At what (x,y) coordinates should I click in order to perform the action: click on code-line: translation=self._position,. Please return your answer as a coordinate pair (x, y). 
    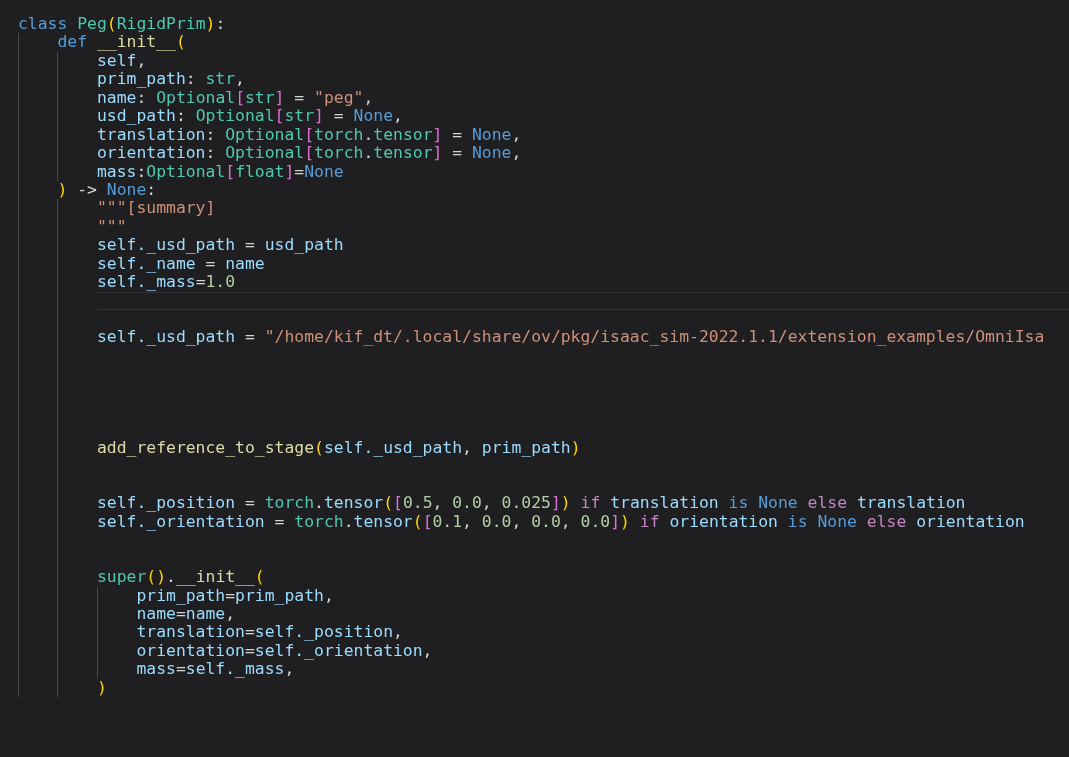
    Looking at the image, I should click on (269, 632).